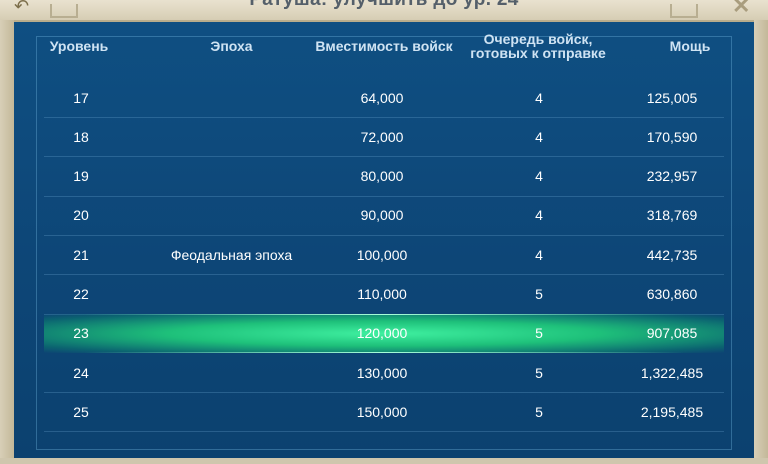  Describe the element at coordinates (81, 136) in the screenshot. I see `level-cell: 18` at that location.